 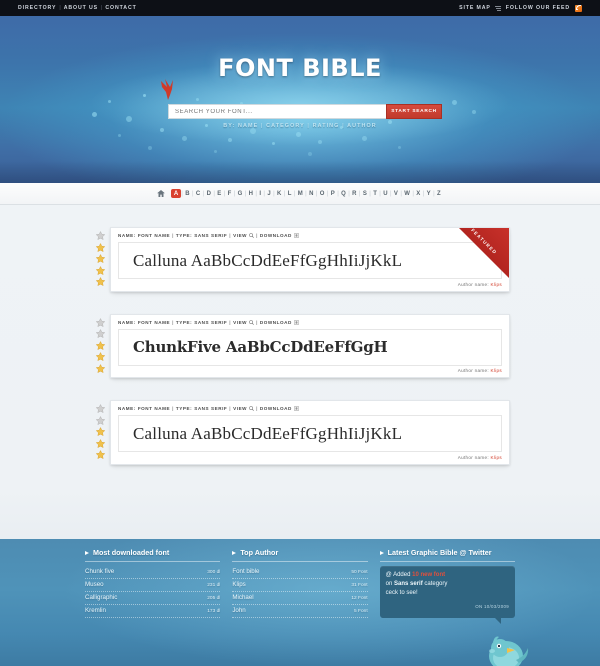 I want to click on search-by-category: CATEGORY, so click(x=285, y=126).